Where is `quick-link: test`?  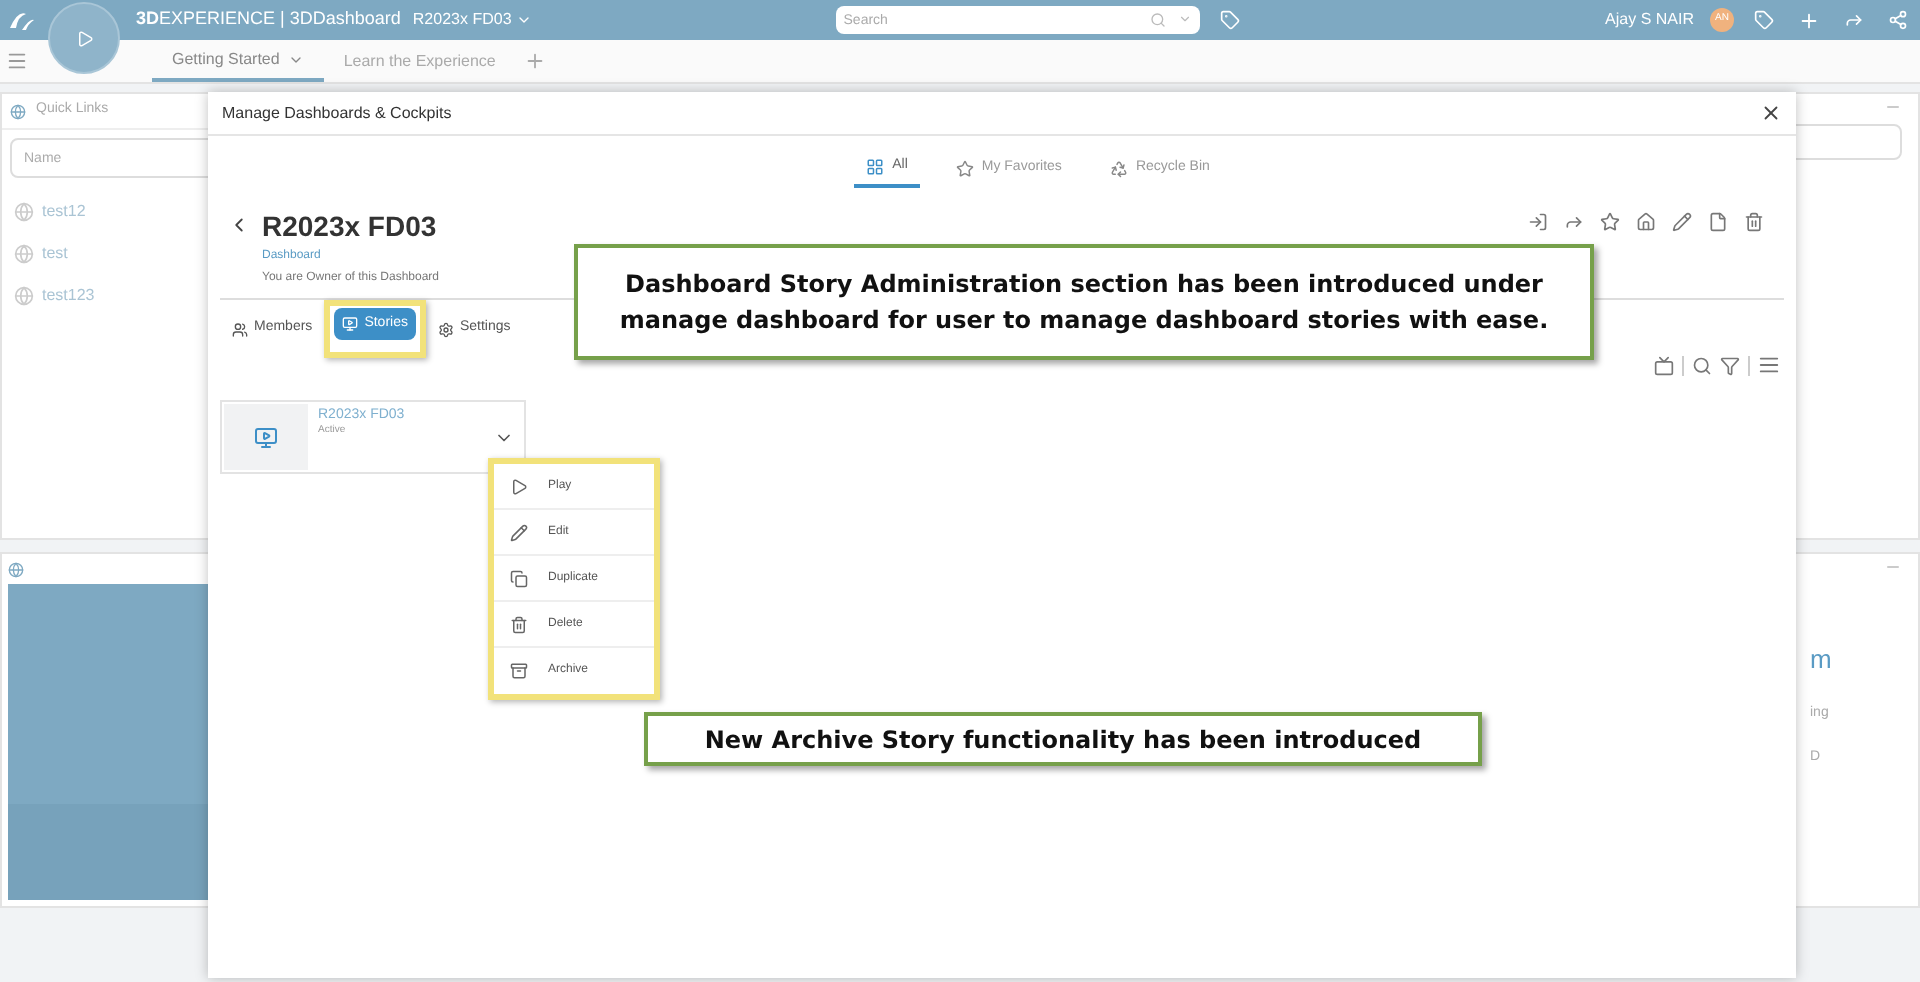
quick-link: test is located at coordinates (55, 254).